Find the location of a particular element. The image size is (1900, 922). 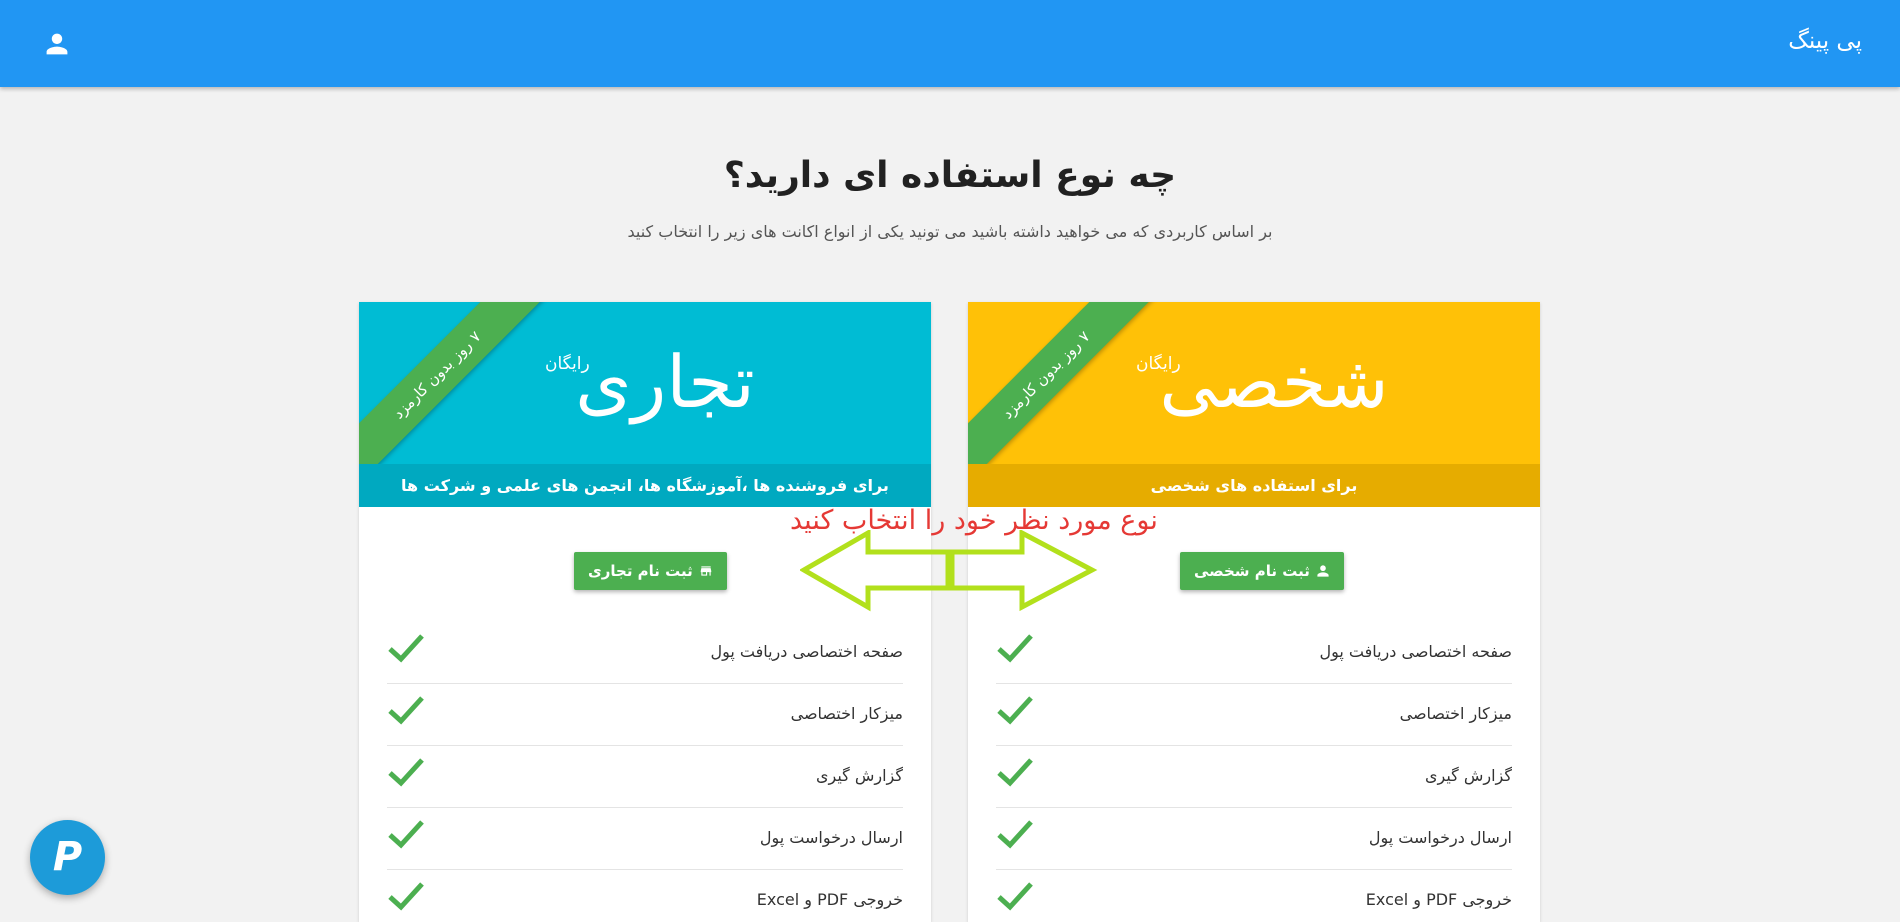

business-signup-label: ثبت نام تجاری is located at coordinates (640, 571).